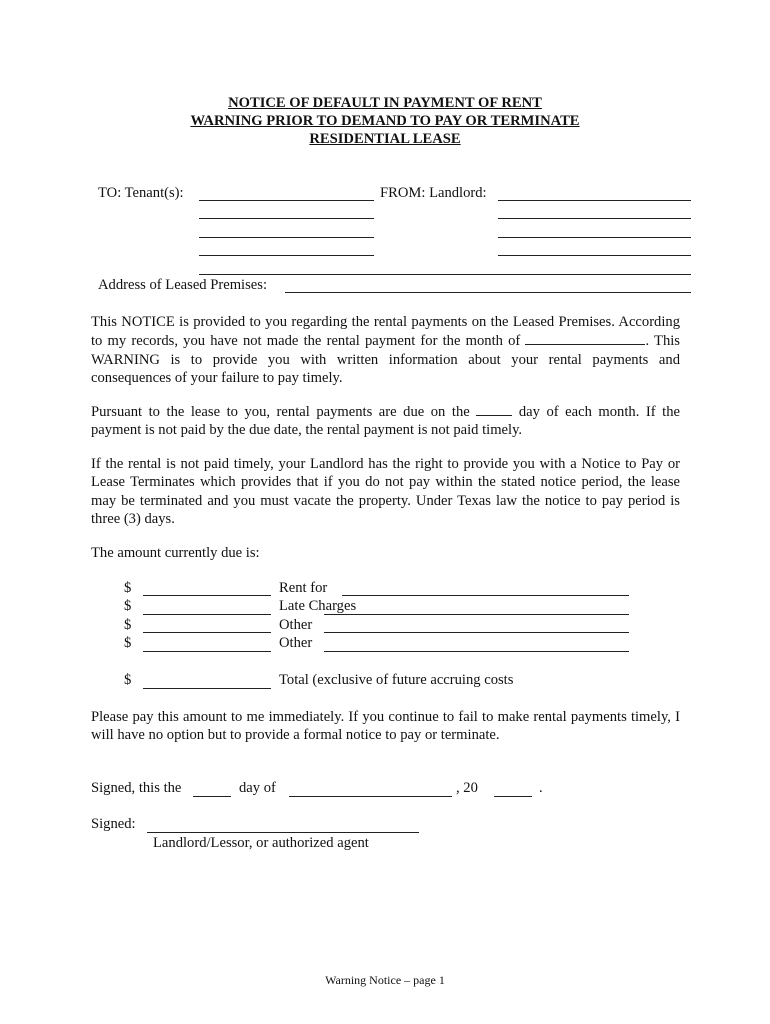 Image resolution: width=770 pixels, height=1024 pixels. I want to click on sign-year-field, so click(513, 796).